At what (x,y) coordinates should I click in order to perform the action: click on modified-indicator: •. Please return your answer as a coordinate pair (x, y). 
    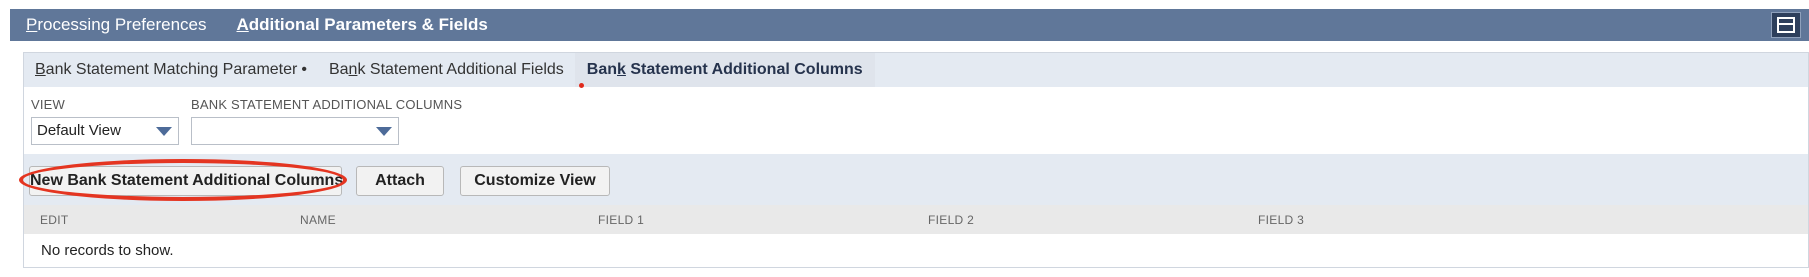
    Looking at the image, I should click on (304, 69).